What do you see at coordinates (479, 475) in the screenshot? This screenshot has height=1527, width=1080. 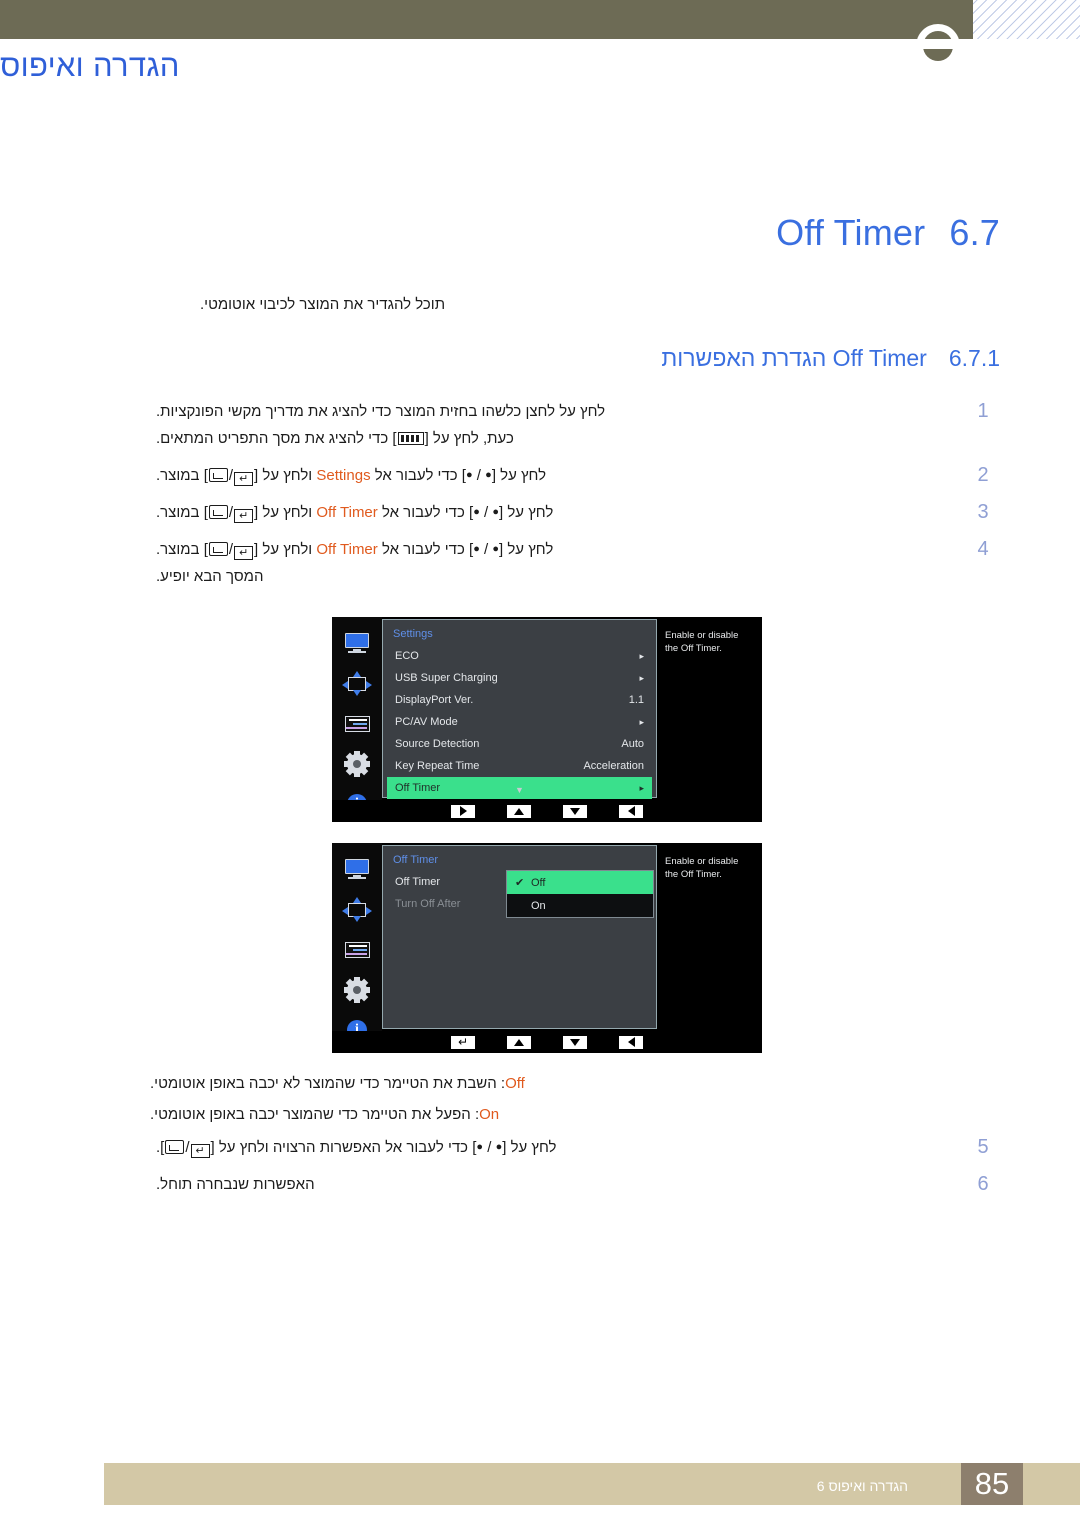 I see `step2-b: /` at bounding box center [479, 475].